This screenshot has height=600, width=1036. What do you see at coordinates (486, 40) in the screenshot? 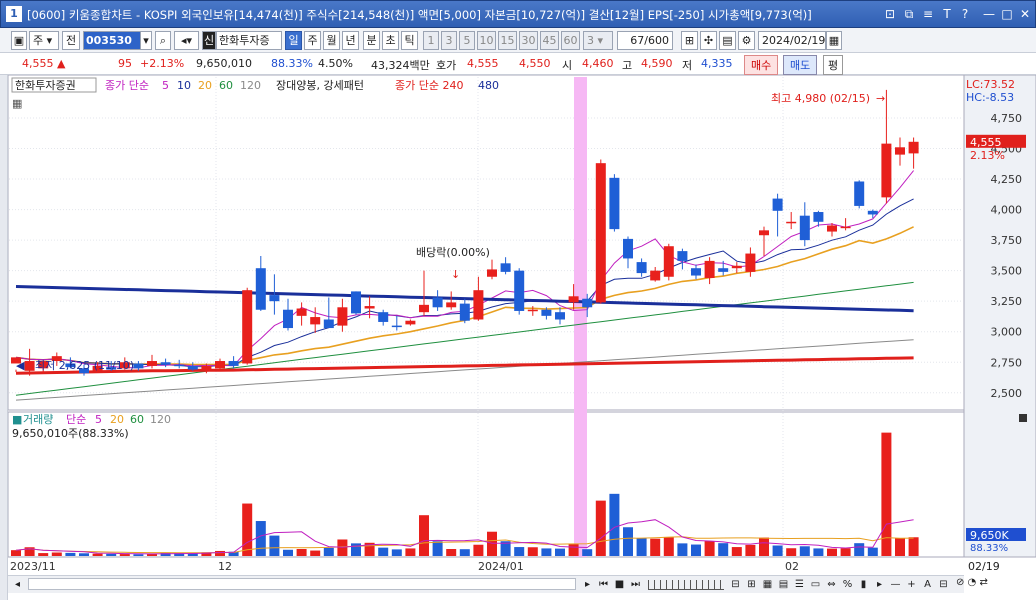
I see `interval-10: 10` at bounding box center [486, 40].